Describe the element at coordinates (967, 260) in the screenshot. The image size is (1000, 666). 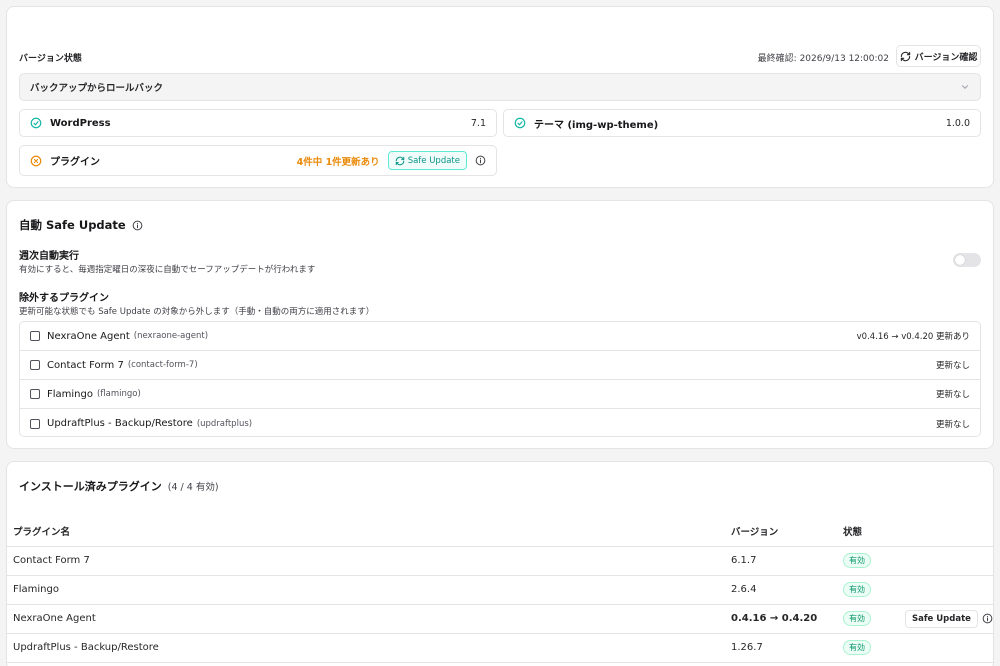
I see `weekly-auto-toggle` at that location.